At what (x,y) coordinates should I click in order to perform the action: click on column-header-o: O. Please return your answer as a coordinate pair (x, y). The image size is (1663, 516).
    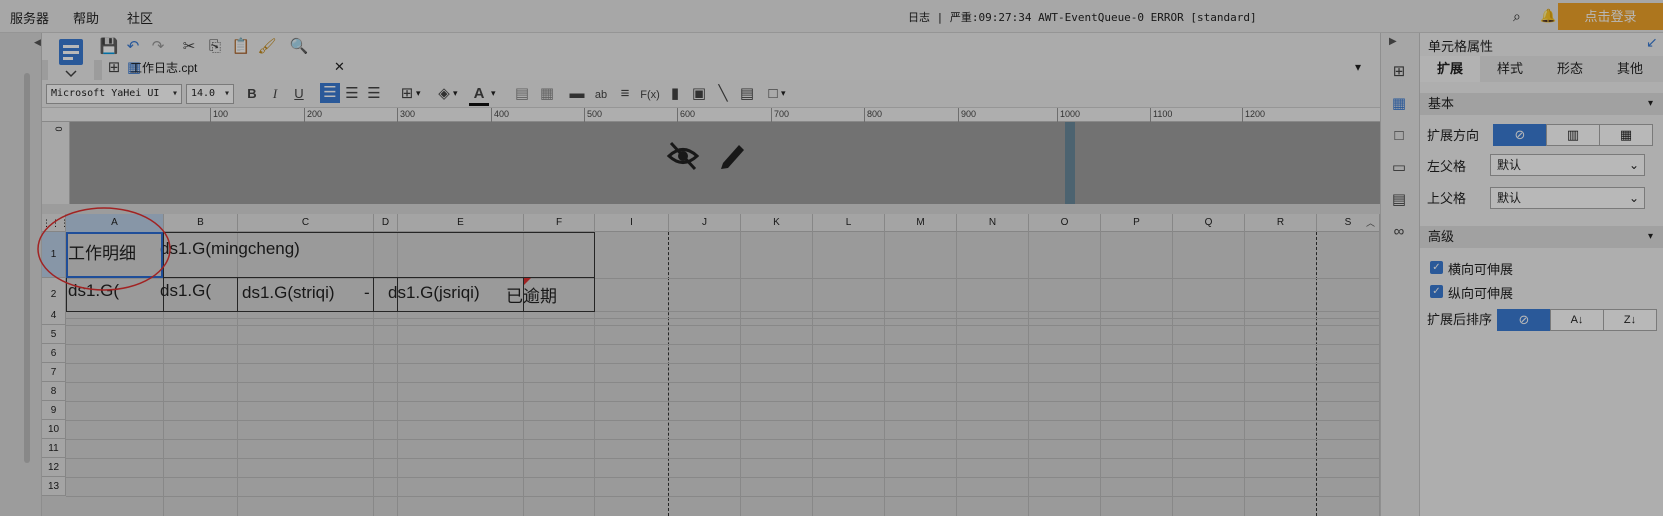
    Looking at the image, I should click on (1065, 223).